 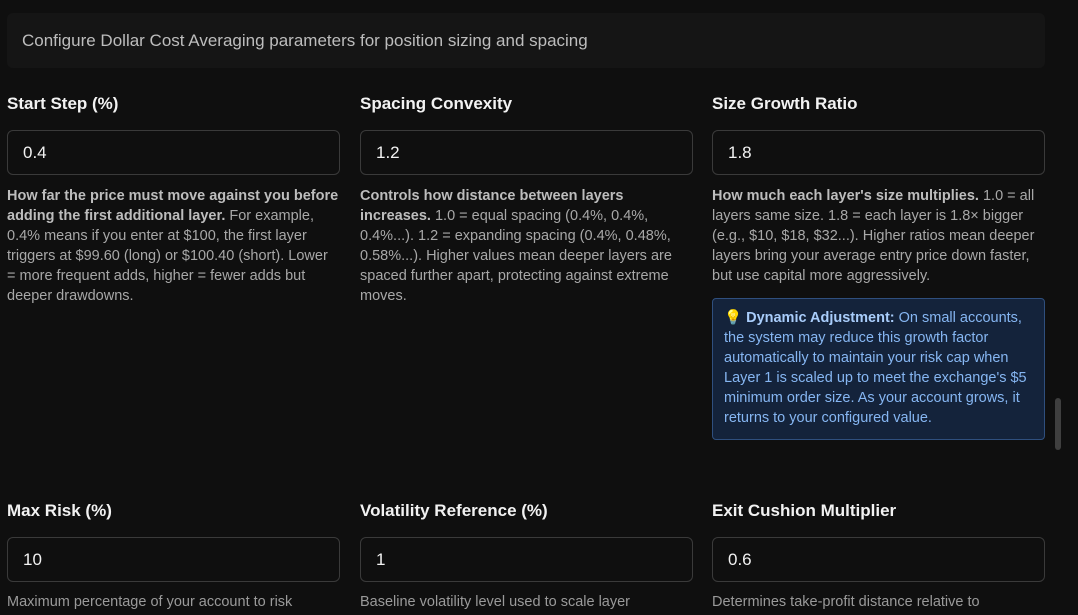 What do you see at coordinates (436, 103) in the screenshot?
I see `field-label: Spacing Convexity` at bounding box center [436, 103].